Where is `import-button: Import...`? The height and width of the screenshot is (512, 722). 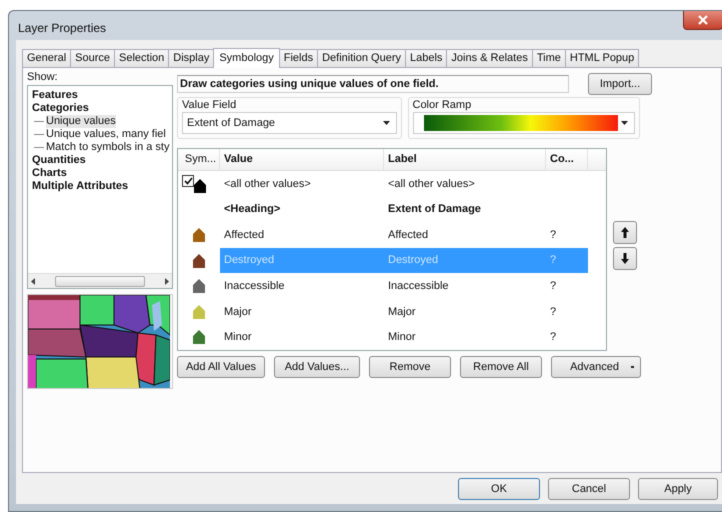 import-button: Import... is located at coordinates (620, 84).